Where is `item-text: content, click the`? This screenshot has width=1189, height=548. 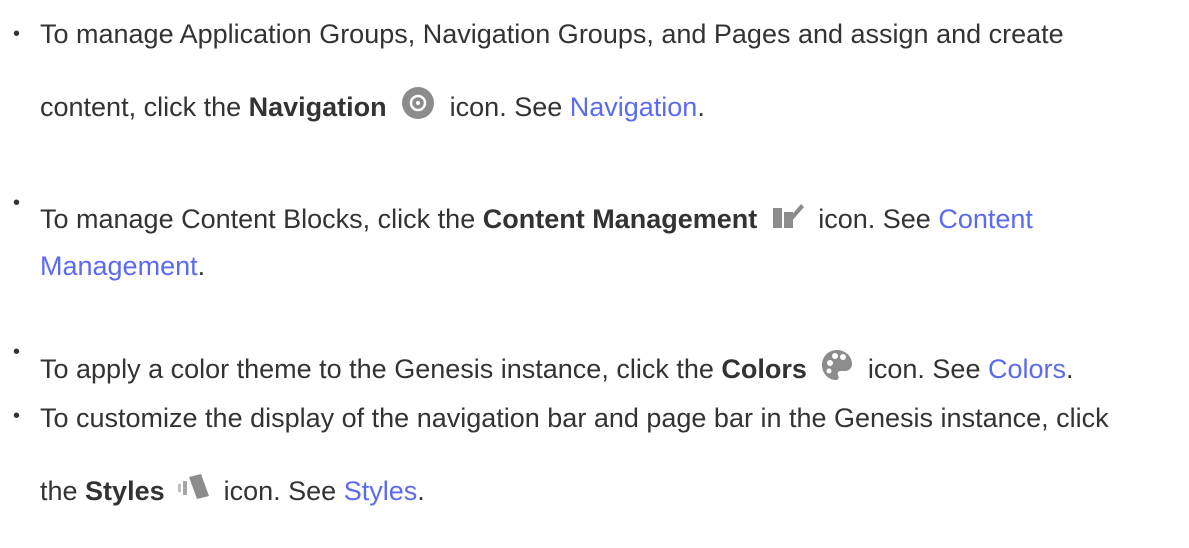
item-text: content, click the is located at coordinates (144, 107).